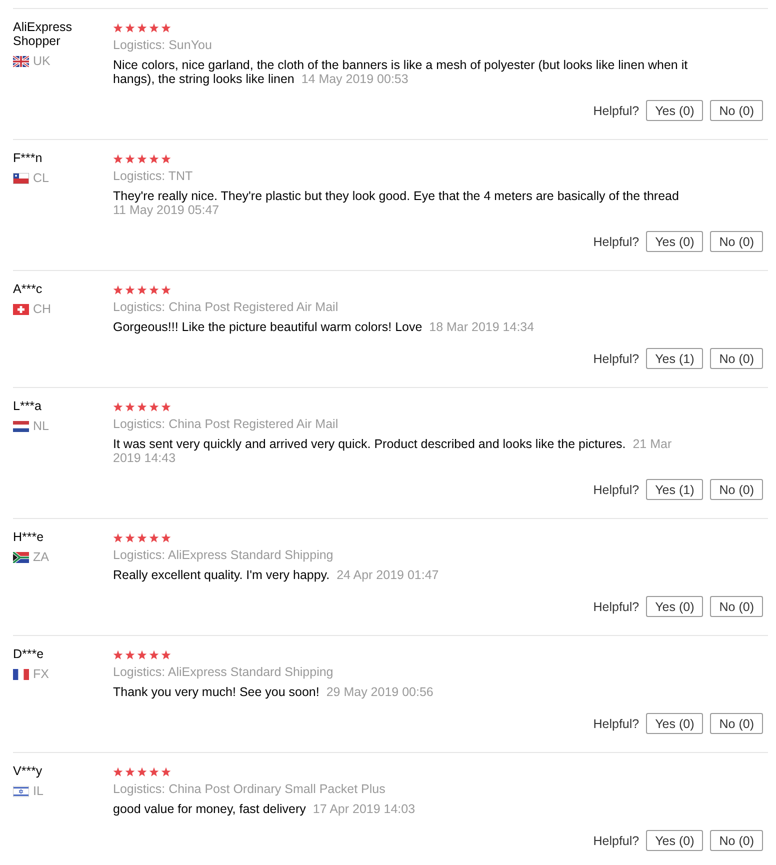 The width and height of the screenshot is (776, 865). I want to click on reviewer-name: L***a, so click(27, 406).